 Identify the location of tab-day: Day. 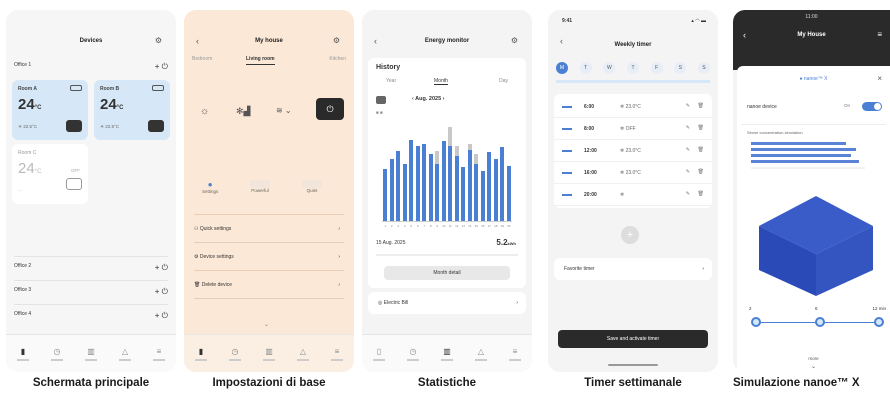
(503, 81).